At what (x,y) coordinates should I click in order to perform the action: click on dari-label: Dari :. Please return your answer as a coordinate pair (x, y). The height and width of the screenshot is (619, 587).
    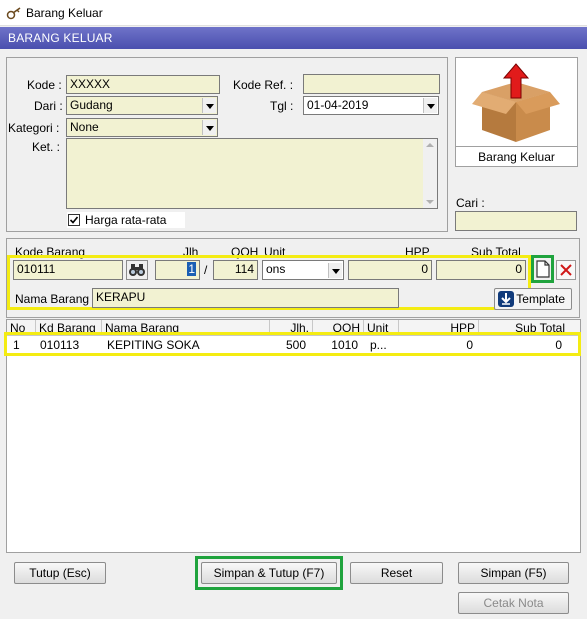
    Looking at the image, I should click on (48, 106).